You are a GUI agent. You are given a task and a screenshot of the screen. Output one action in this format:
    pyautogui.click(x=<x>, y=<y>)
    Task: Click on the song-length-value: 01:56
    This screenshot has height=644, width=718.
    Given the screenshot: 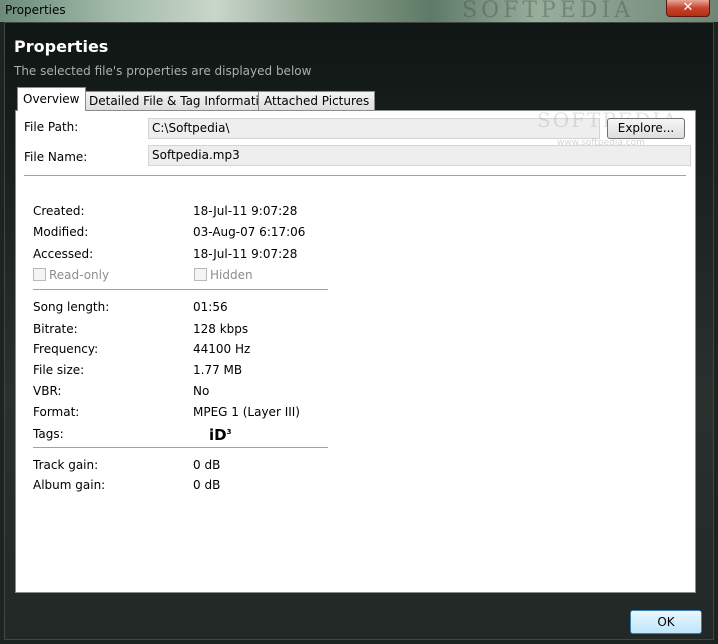 What is the action you would take?
    pyautogui.click(x=210, y=307)
    